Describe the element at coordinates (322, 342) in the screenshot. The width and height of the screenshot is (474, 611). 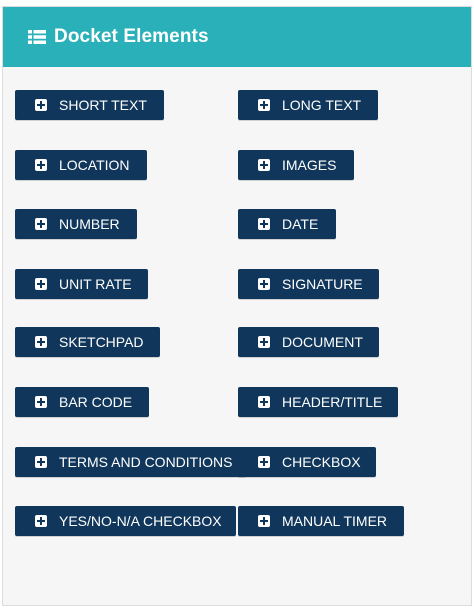
I see `button-label: DOCUMENT` at that location.